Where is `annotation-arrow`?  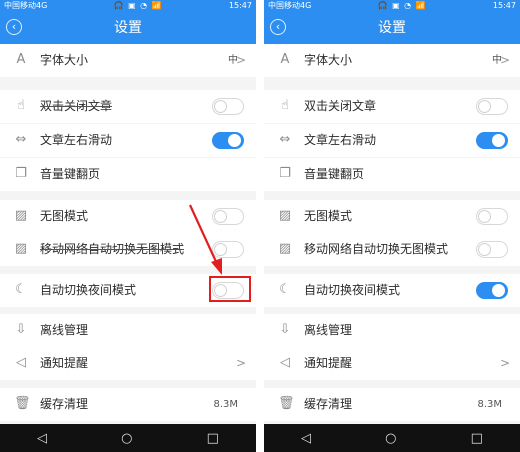
annotation-arrow is located at coordinates (205, 239).